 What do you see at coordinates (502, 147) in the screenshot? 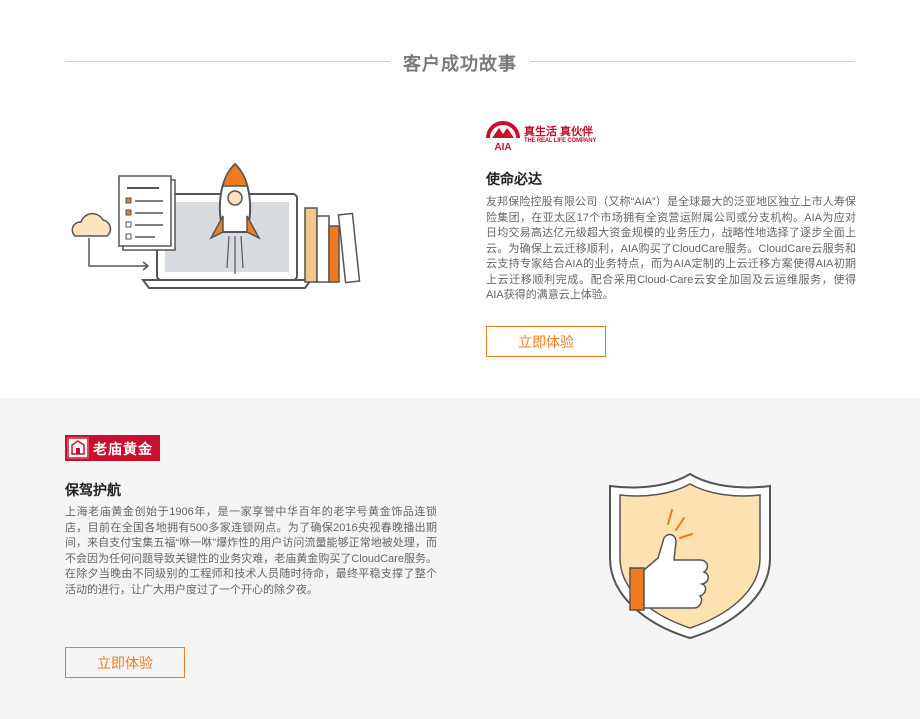
I see `svg-text: AIA` at bounding box center [502, 147].